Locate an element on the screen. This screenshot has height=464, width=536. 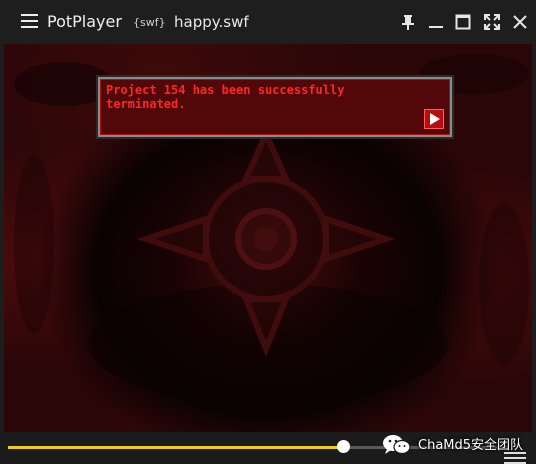
fullscreen-icon is located at coordinates (492, 22).